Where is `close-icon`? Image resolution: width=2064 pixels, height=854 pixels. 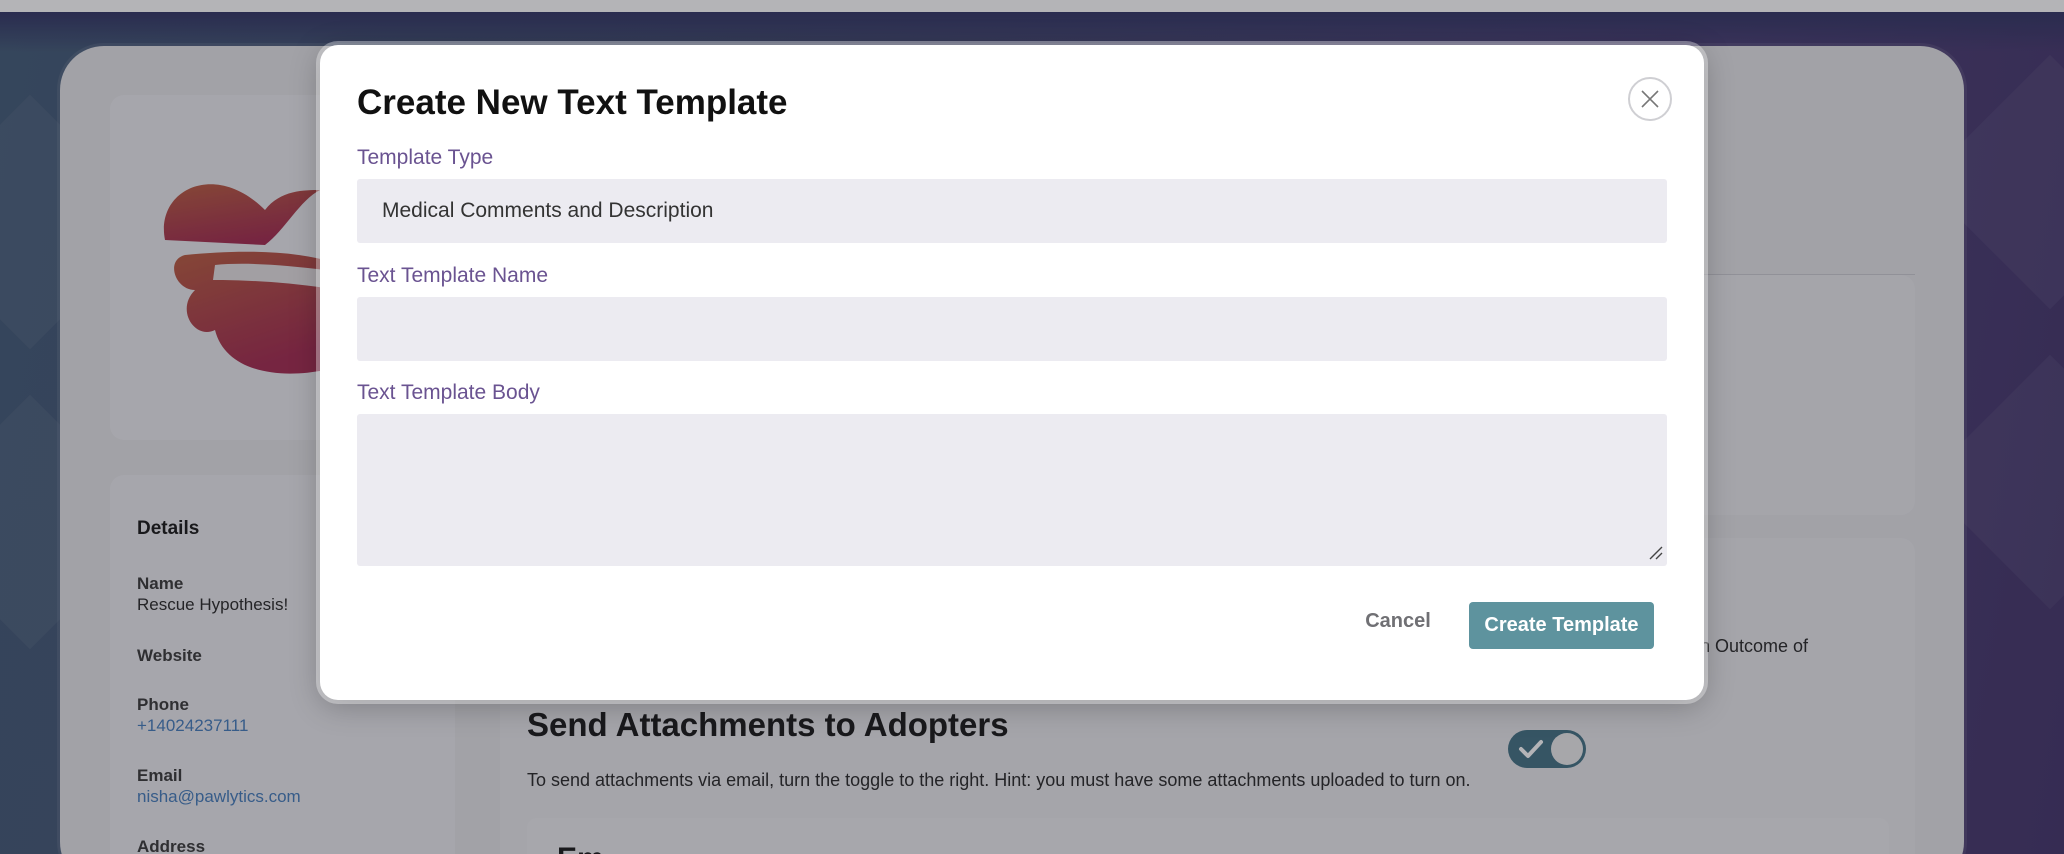
close-icon is located at coordinates (1650, 99).